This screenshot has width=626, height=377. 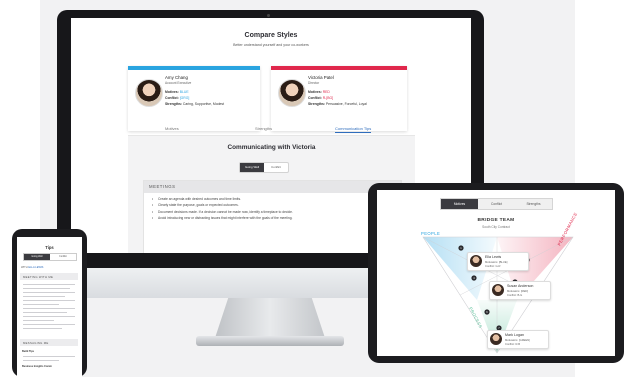 I want to click on build-tips-label: Build Tips, so click(x=28, y=351).